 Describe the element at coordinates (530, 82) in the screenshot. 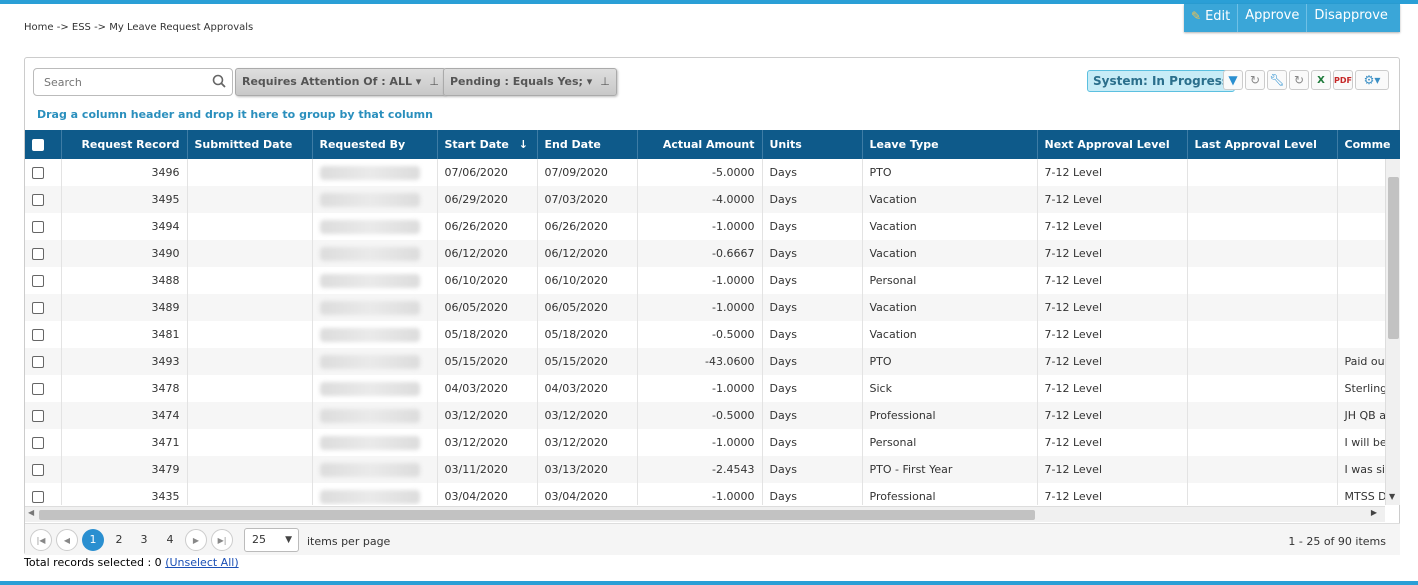

I see `pending-filter: Pending : Equals Yes; ▾ ⊥` at that location.